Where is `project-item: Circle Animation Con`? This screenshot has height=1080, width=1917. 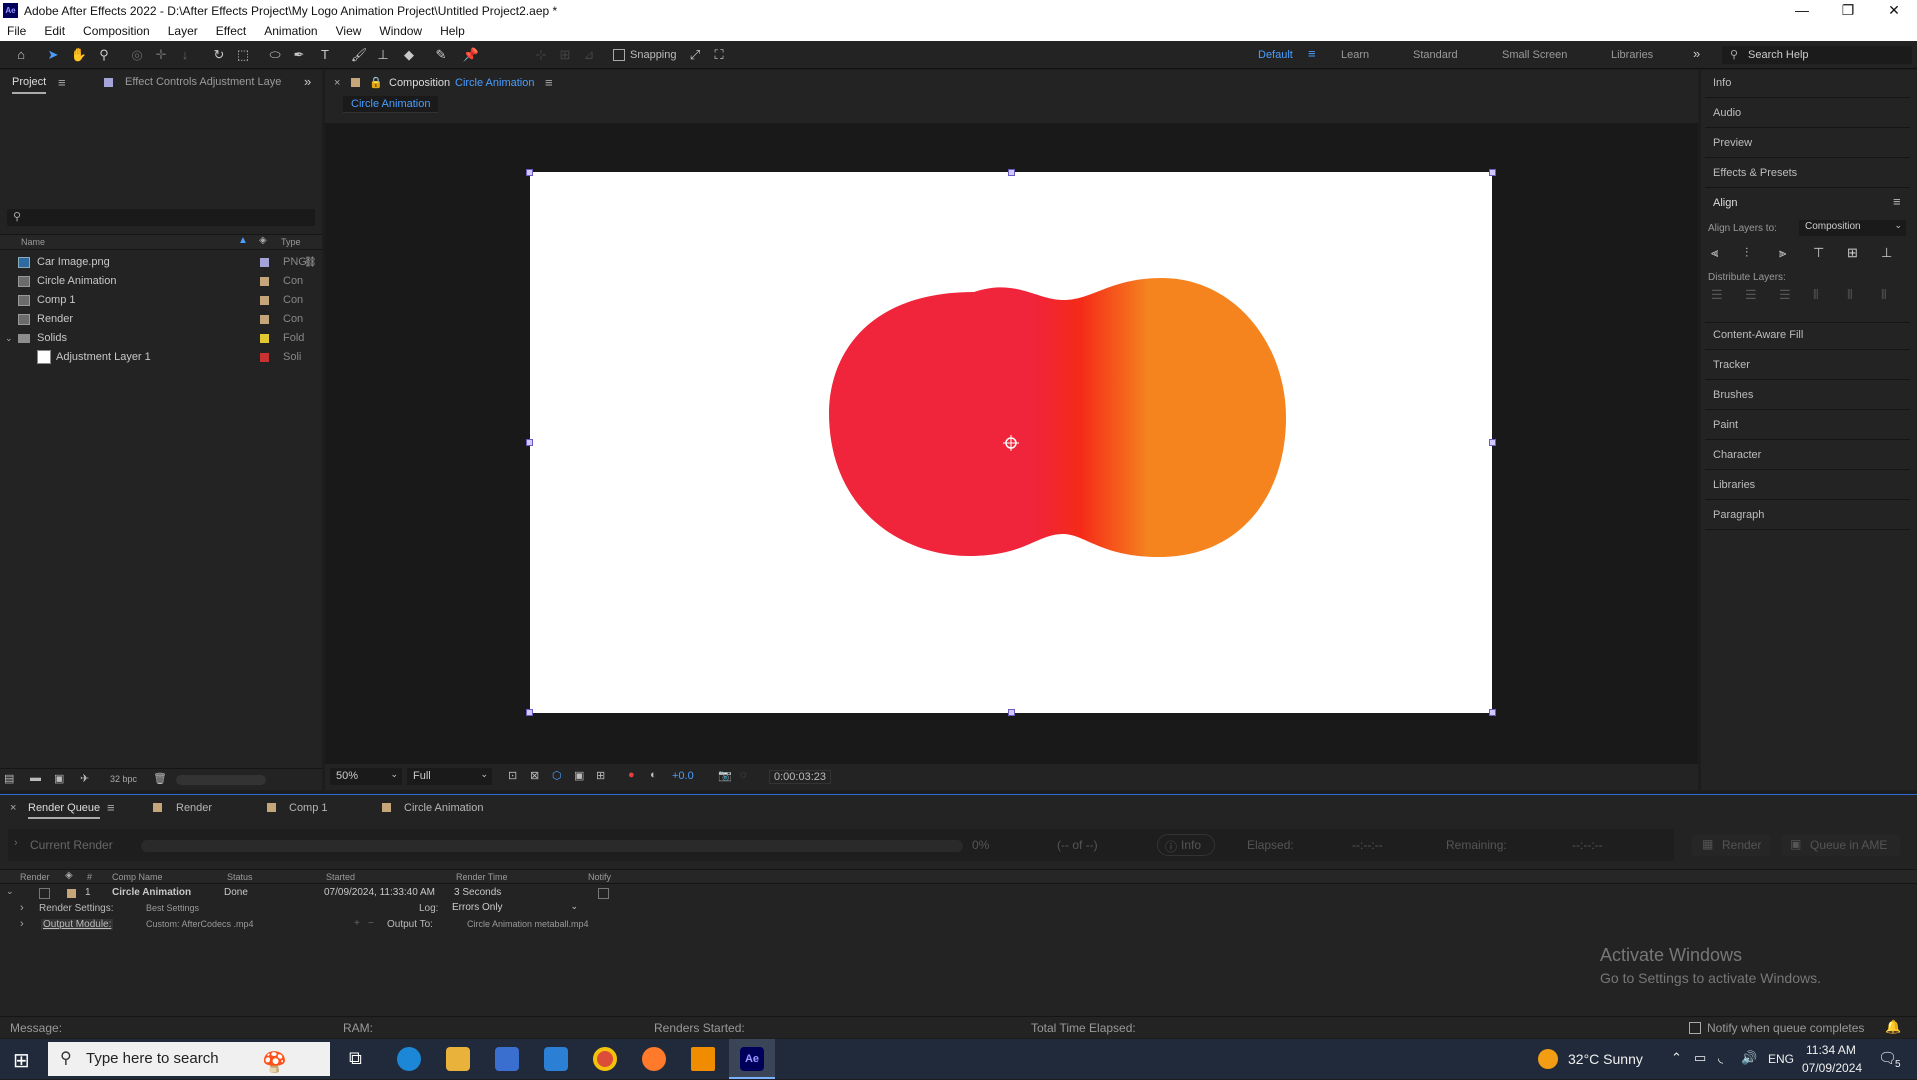
project-item: Circle Animation Con is located at coordinates (159, 281).